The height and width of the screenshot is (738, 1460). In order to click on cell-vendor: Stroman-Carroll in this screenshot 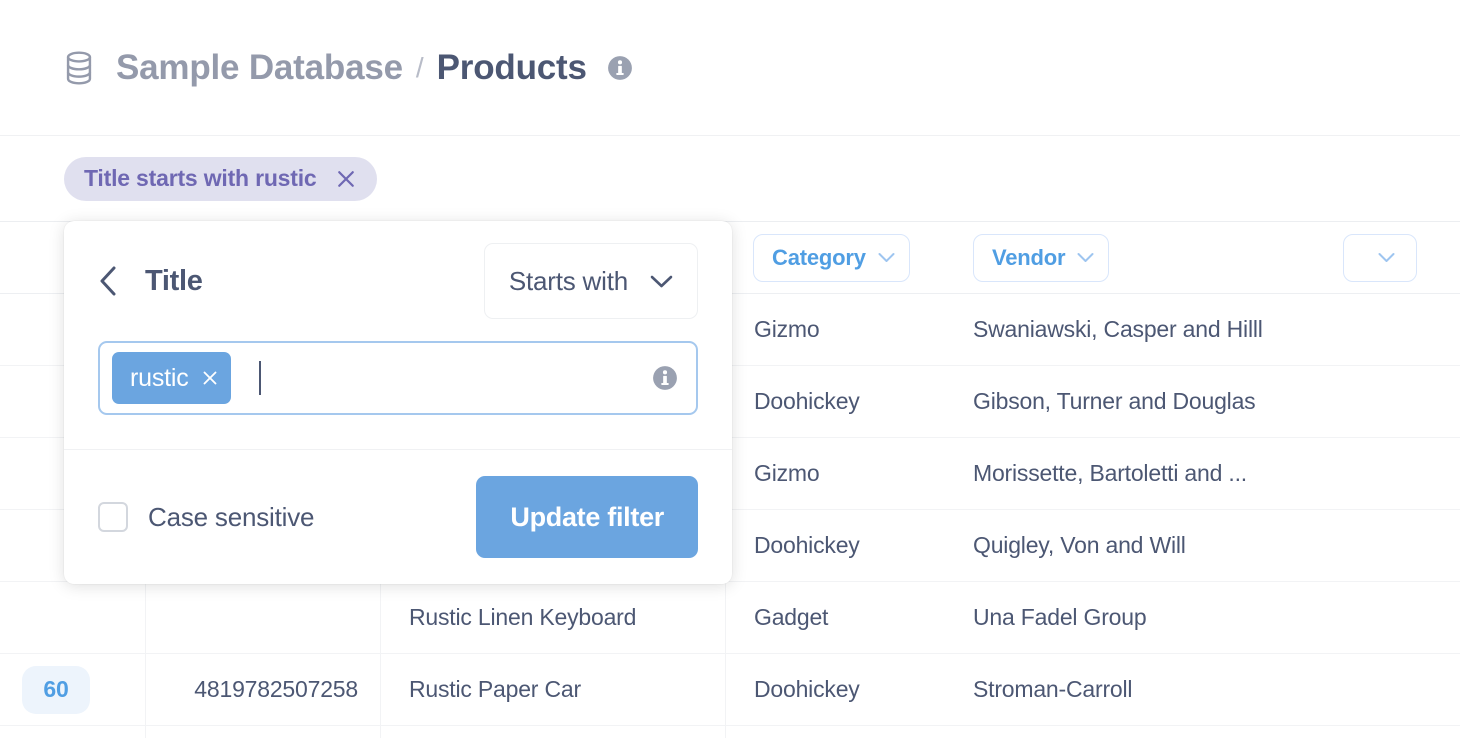, I will do `click(1053, 689)`.